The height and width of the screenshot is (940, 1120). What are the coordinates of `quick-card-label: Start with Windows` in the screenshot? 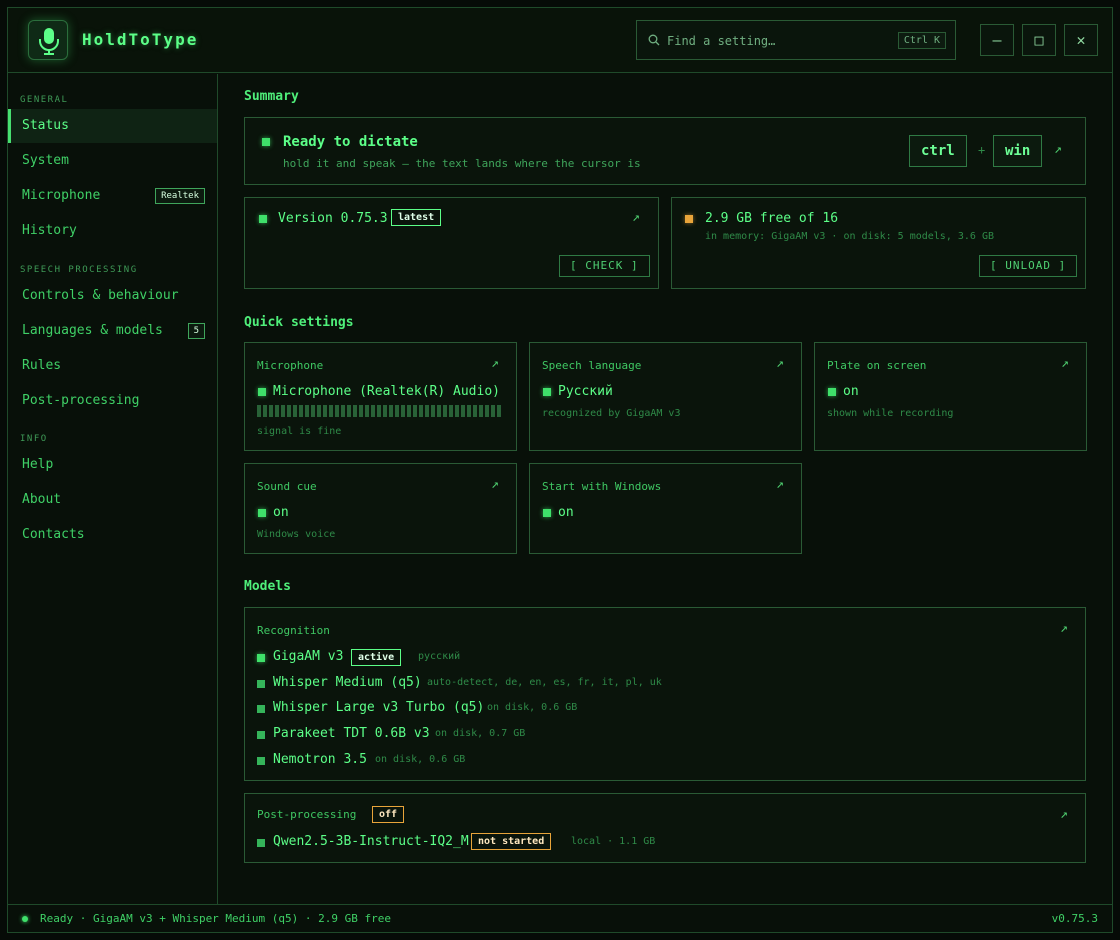 It's located at (602, 486).